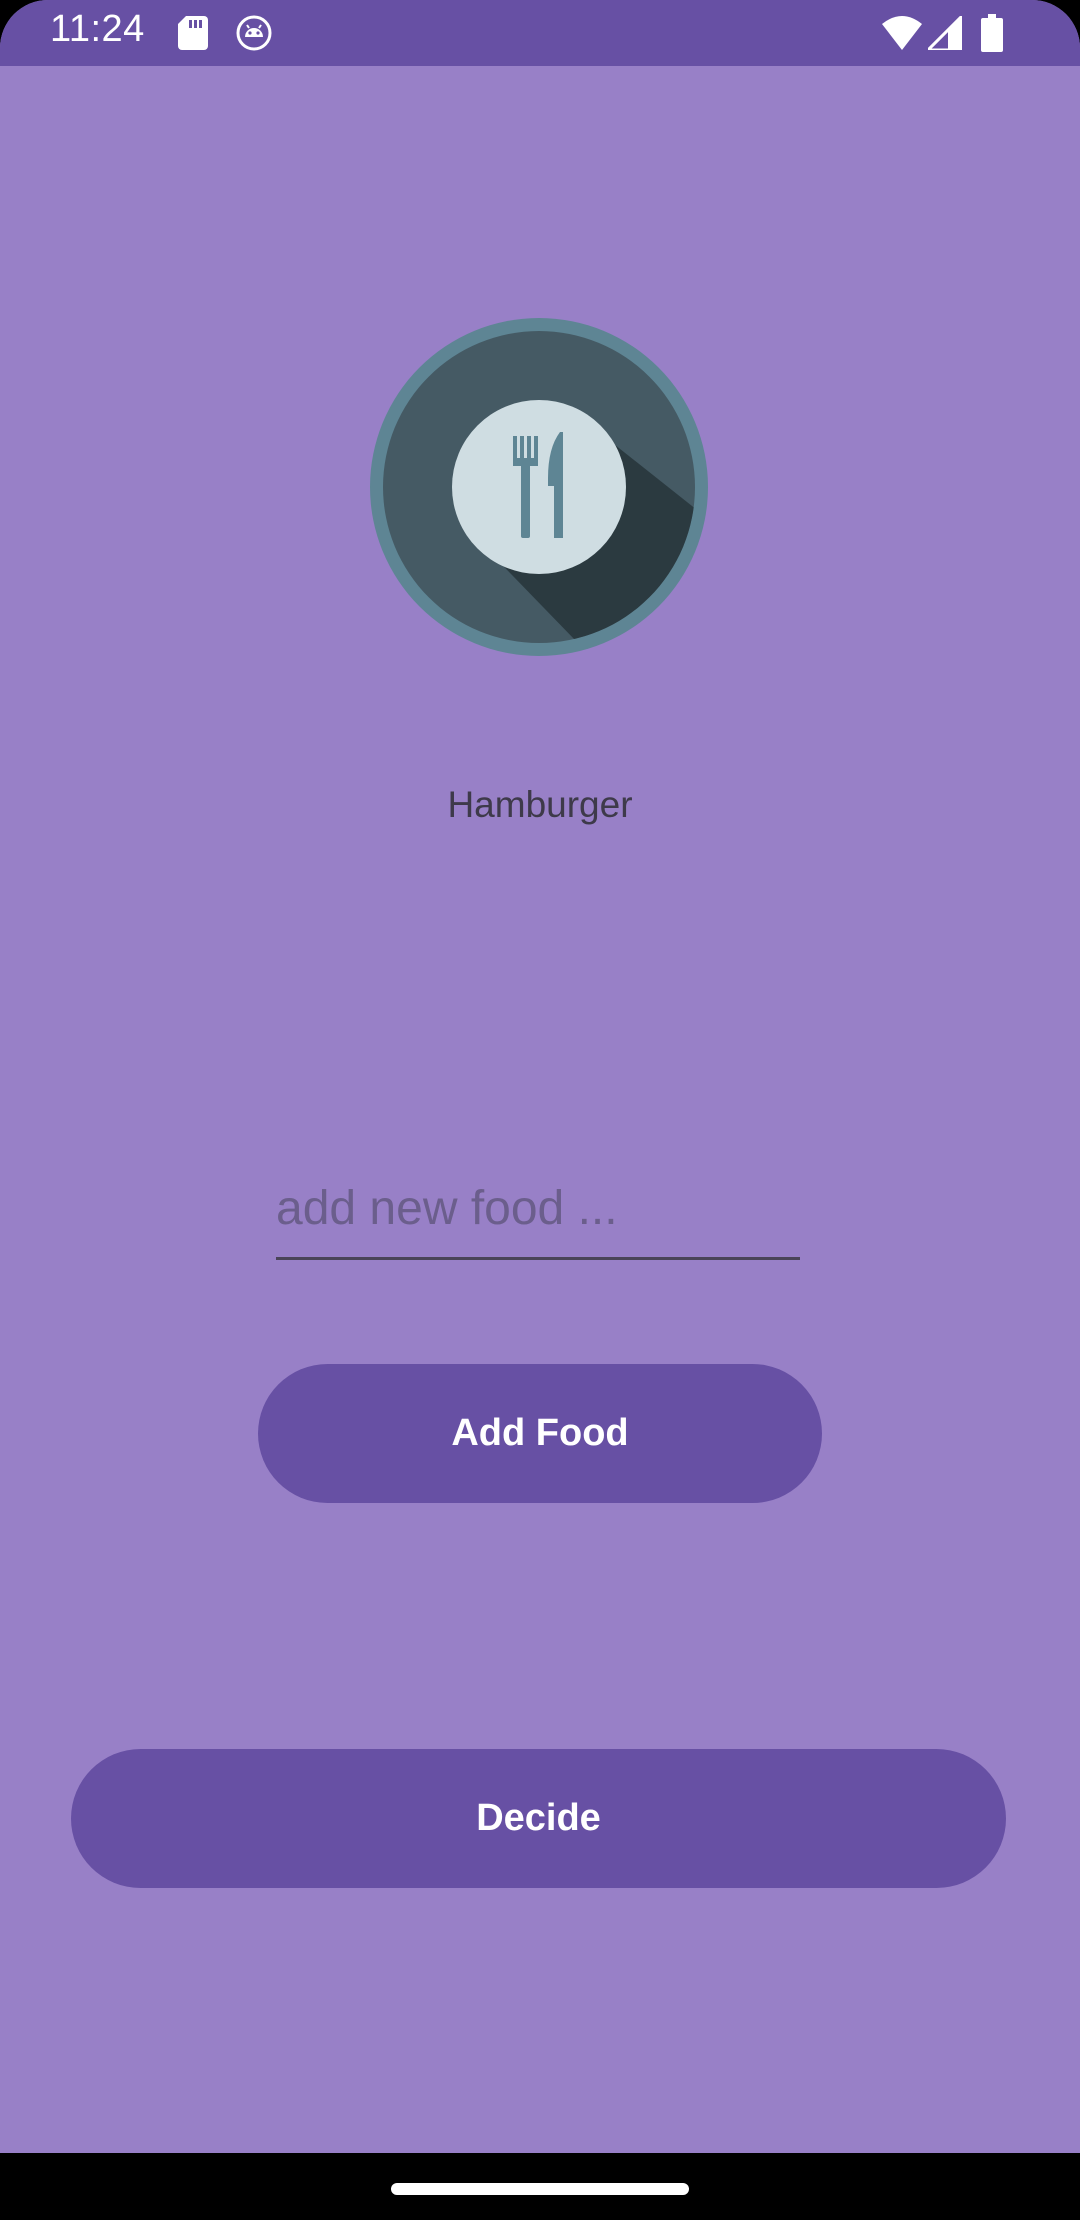 This screenshot has height=2220, width=1080. What do you see at coordinates (540, 33) in the screenshot?
I see `status-bar: 11:24` at bounding box center [540, 33].